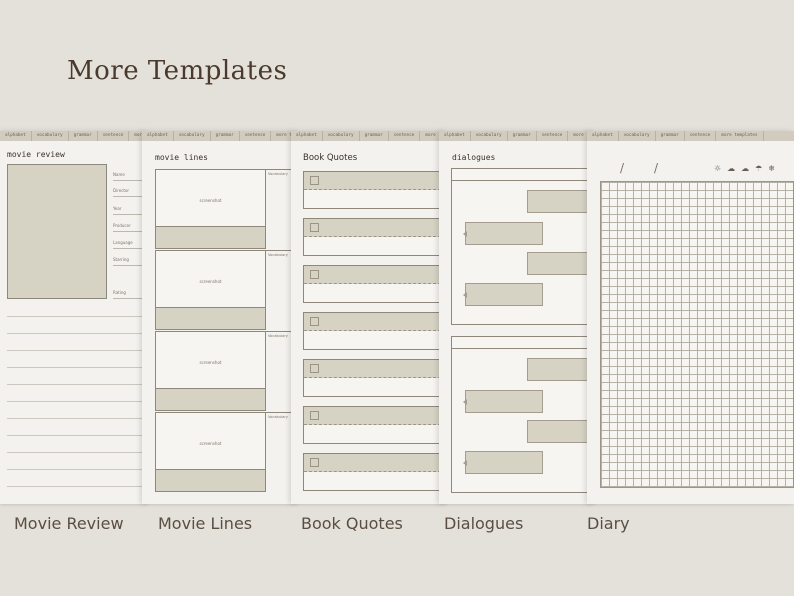 The width and height of the screenshot is (794, 596). Describe the element at coordinates (484, 523) in the screenshot. I see `label-dialogues: Dialogues` at that location.